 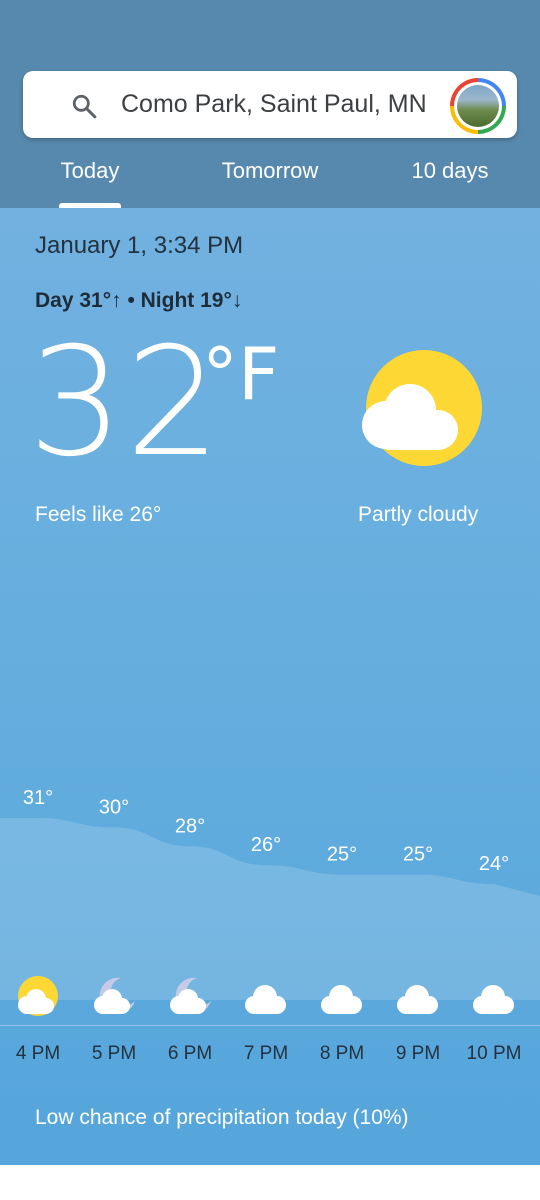 I want to click on hourly-time: 7 PM, so click(x=266, y=1053).